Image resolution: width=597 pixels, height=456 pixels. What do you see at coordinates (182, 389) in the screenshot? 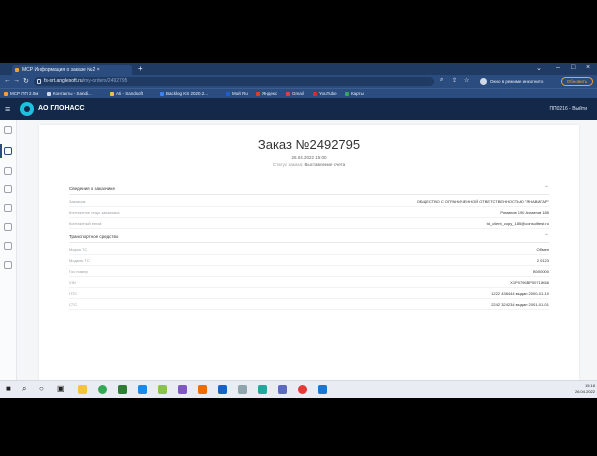
I see `teams-icon` at bounding box center [182, 389].